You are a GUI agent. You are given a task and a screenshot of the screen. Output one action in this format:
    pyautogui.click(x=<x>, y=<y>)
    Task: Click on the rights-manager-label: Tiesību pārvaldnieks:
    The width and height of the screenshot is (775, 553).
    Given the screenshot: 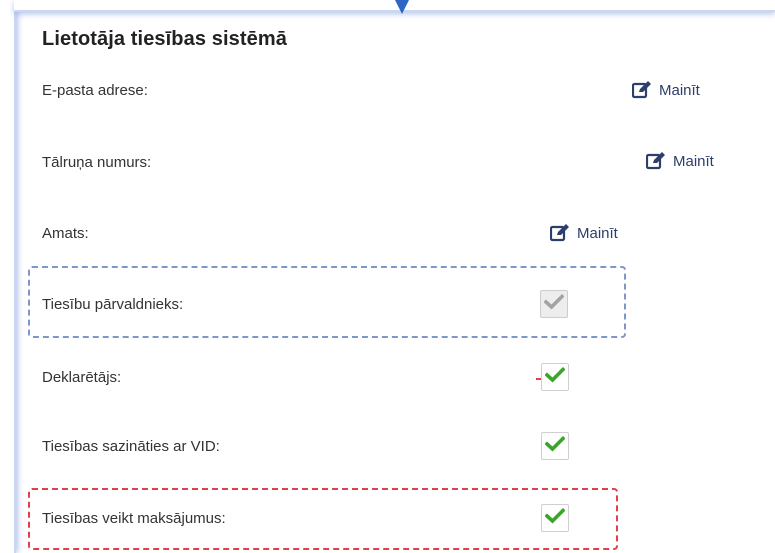 What is the action you would take?
    pyautogui.click(x=113, y=304)
    